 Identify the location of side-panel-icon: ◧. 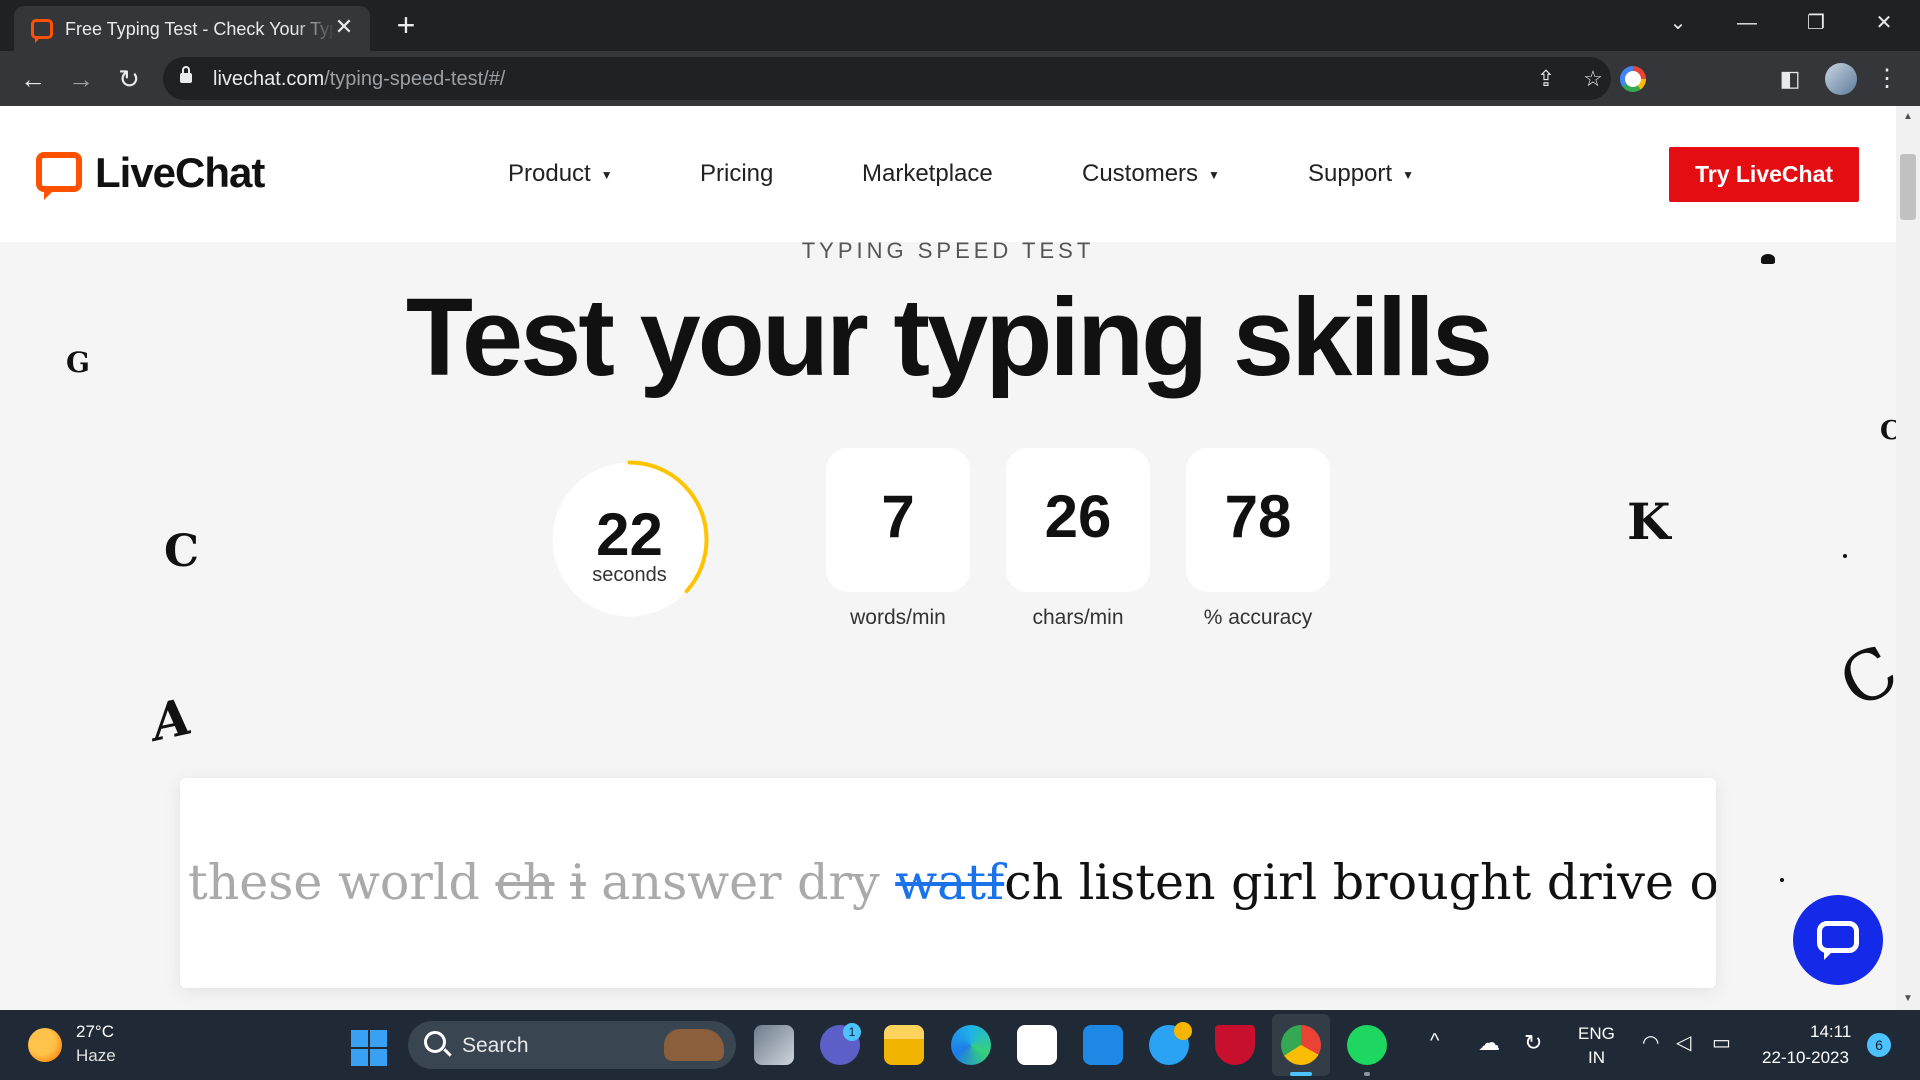
(1790, 79).